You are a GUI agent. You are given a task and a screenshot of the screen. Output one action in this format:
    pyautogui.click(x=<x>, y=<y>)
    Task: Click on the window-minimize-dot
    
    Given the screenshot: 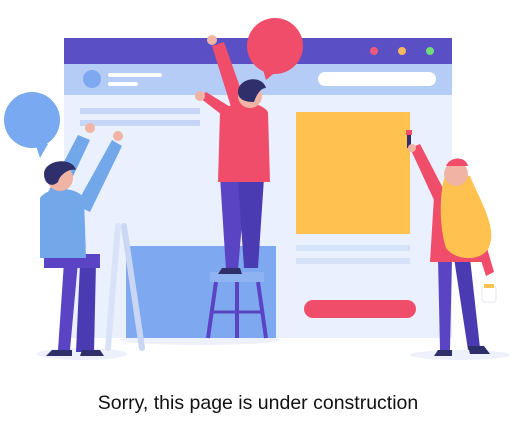 What is the action you would take?
    pyautogui.click(x=402, y=51)
    